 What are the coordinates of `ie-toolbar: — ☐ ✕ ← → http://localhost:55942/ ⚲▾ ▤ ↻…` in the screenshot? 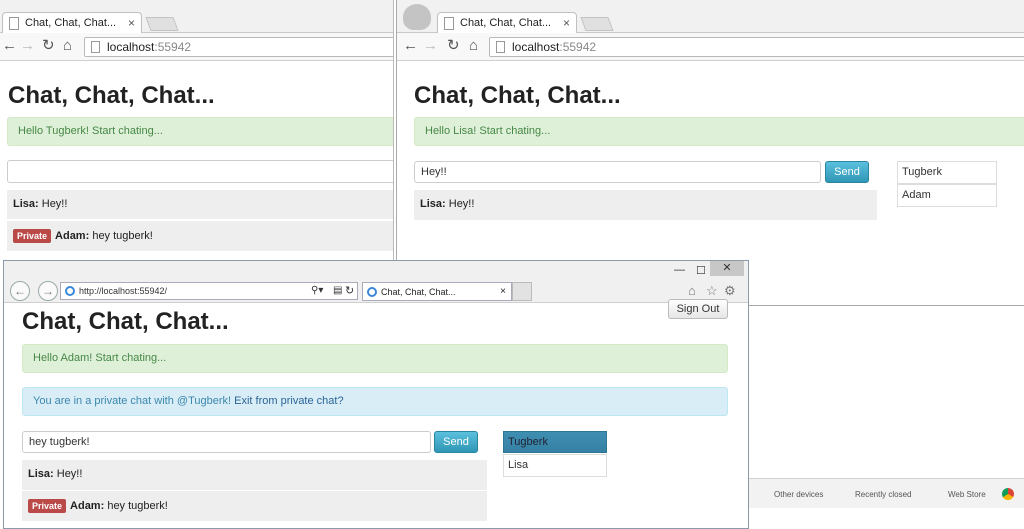 It's located at (376, 282).